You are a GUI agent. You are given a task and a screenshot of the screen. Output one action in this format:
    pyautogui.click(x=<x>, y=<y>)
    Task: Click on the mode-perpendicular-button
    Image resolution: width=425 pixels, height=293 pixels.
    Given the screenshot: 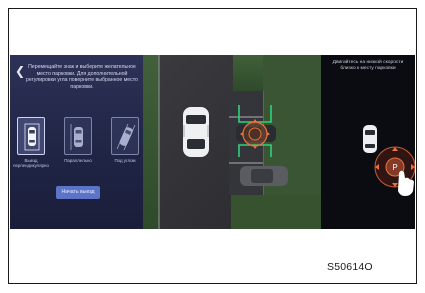 What is the action you would take?
    pyautogui.click(x=31, y=136)
    